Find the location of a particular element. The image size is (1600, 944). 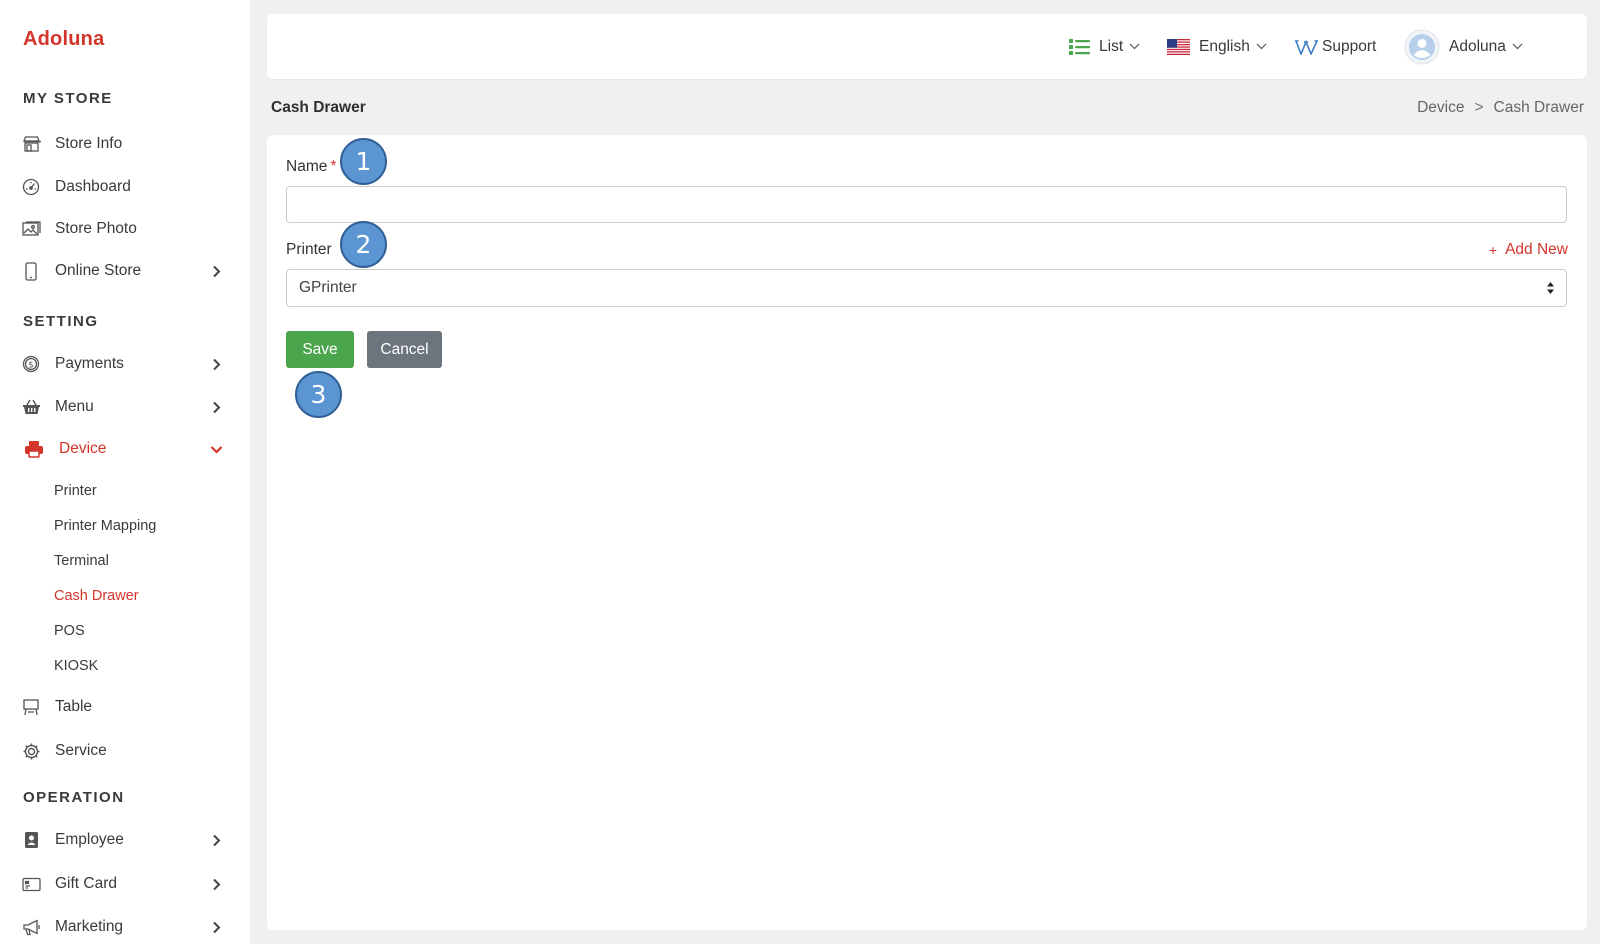

name-label: Name * is located at coordinates (311, 167).